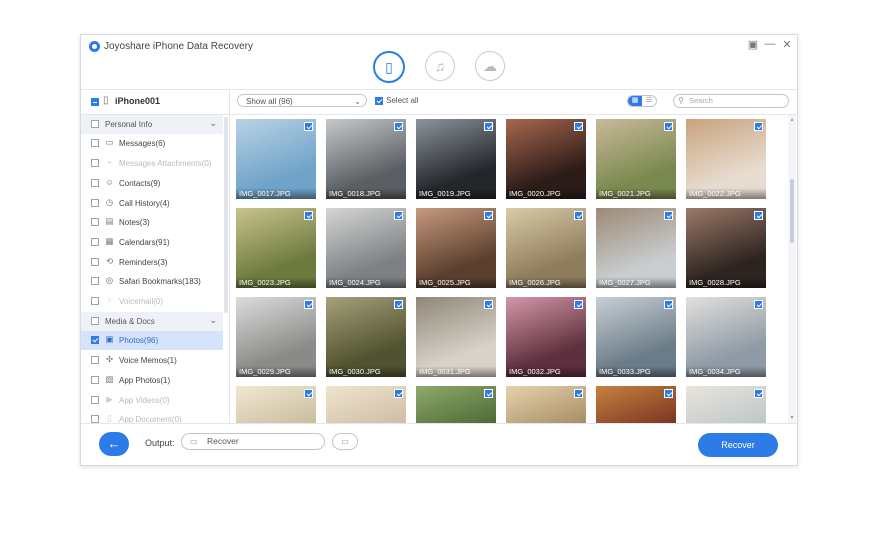 This screenshot has height=535, width=878. What do you see at coordinates (276, 248) in the screenshot?
I see `photo-thumbnail: IMG_0023.JPG` at bounding box center [276, 248].